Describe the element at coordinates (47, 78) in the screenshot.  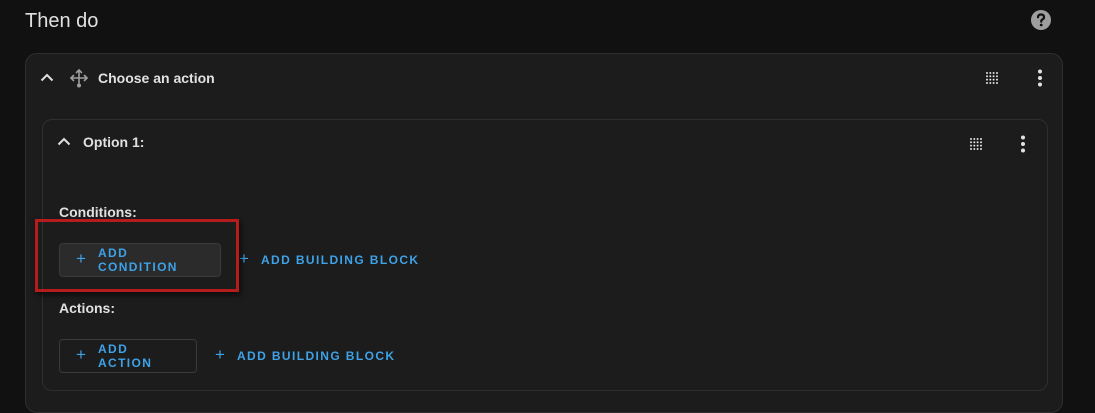
I see `collapse-chevron-up-icon` at that location.